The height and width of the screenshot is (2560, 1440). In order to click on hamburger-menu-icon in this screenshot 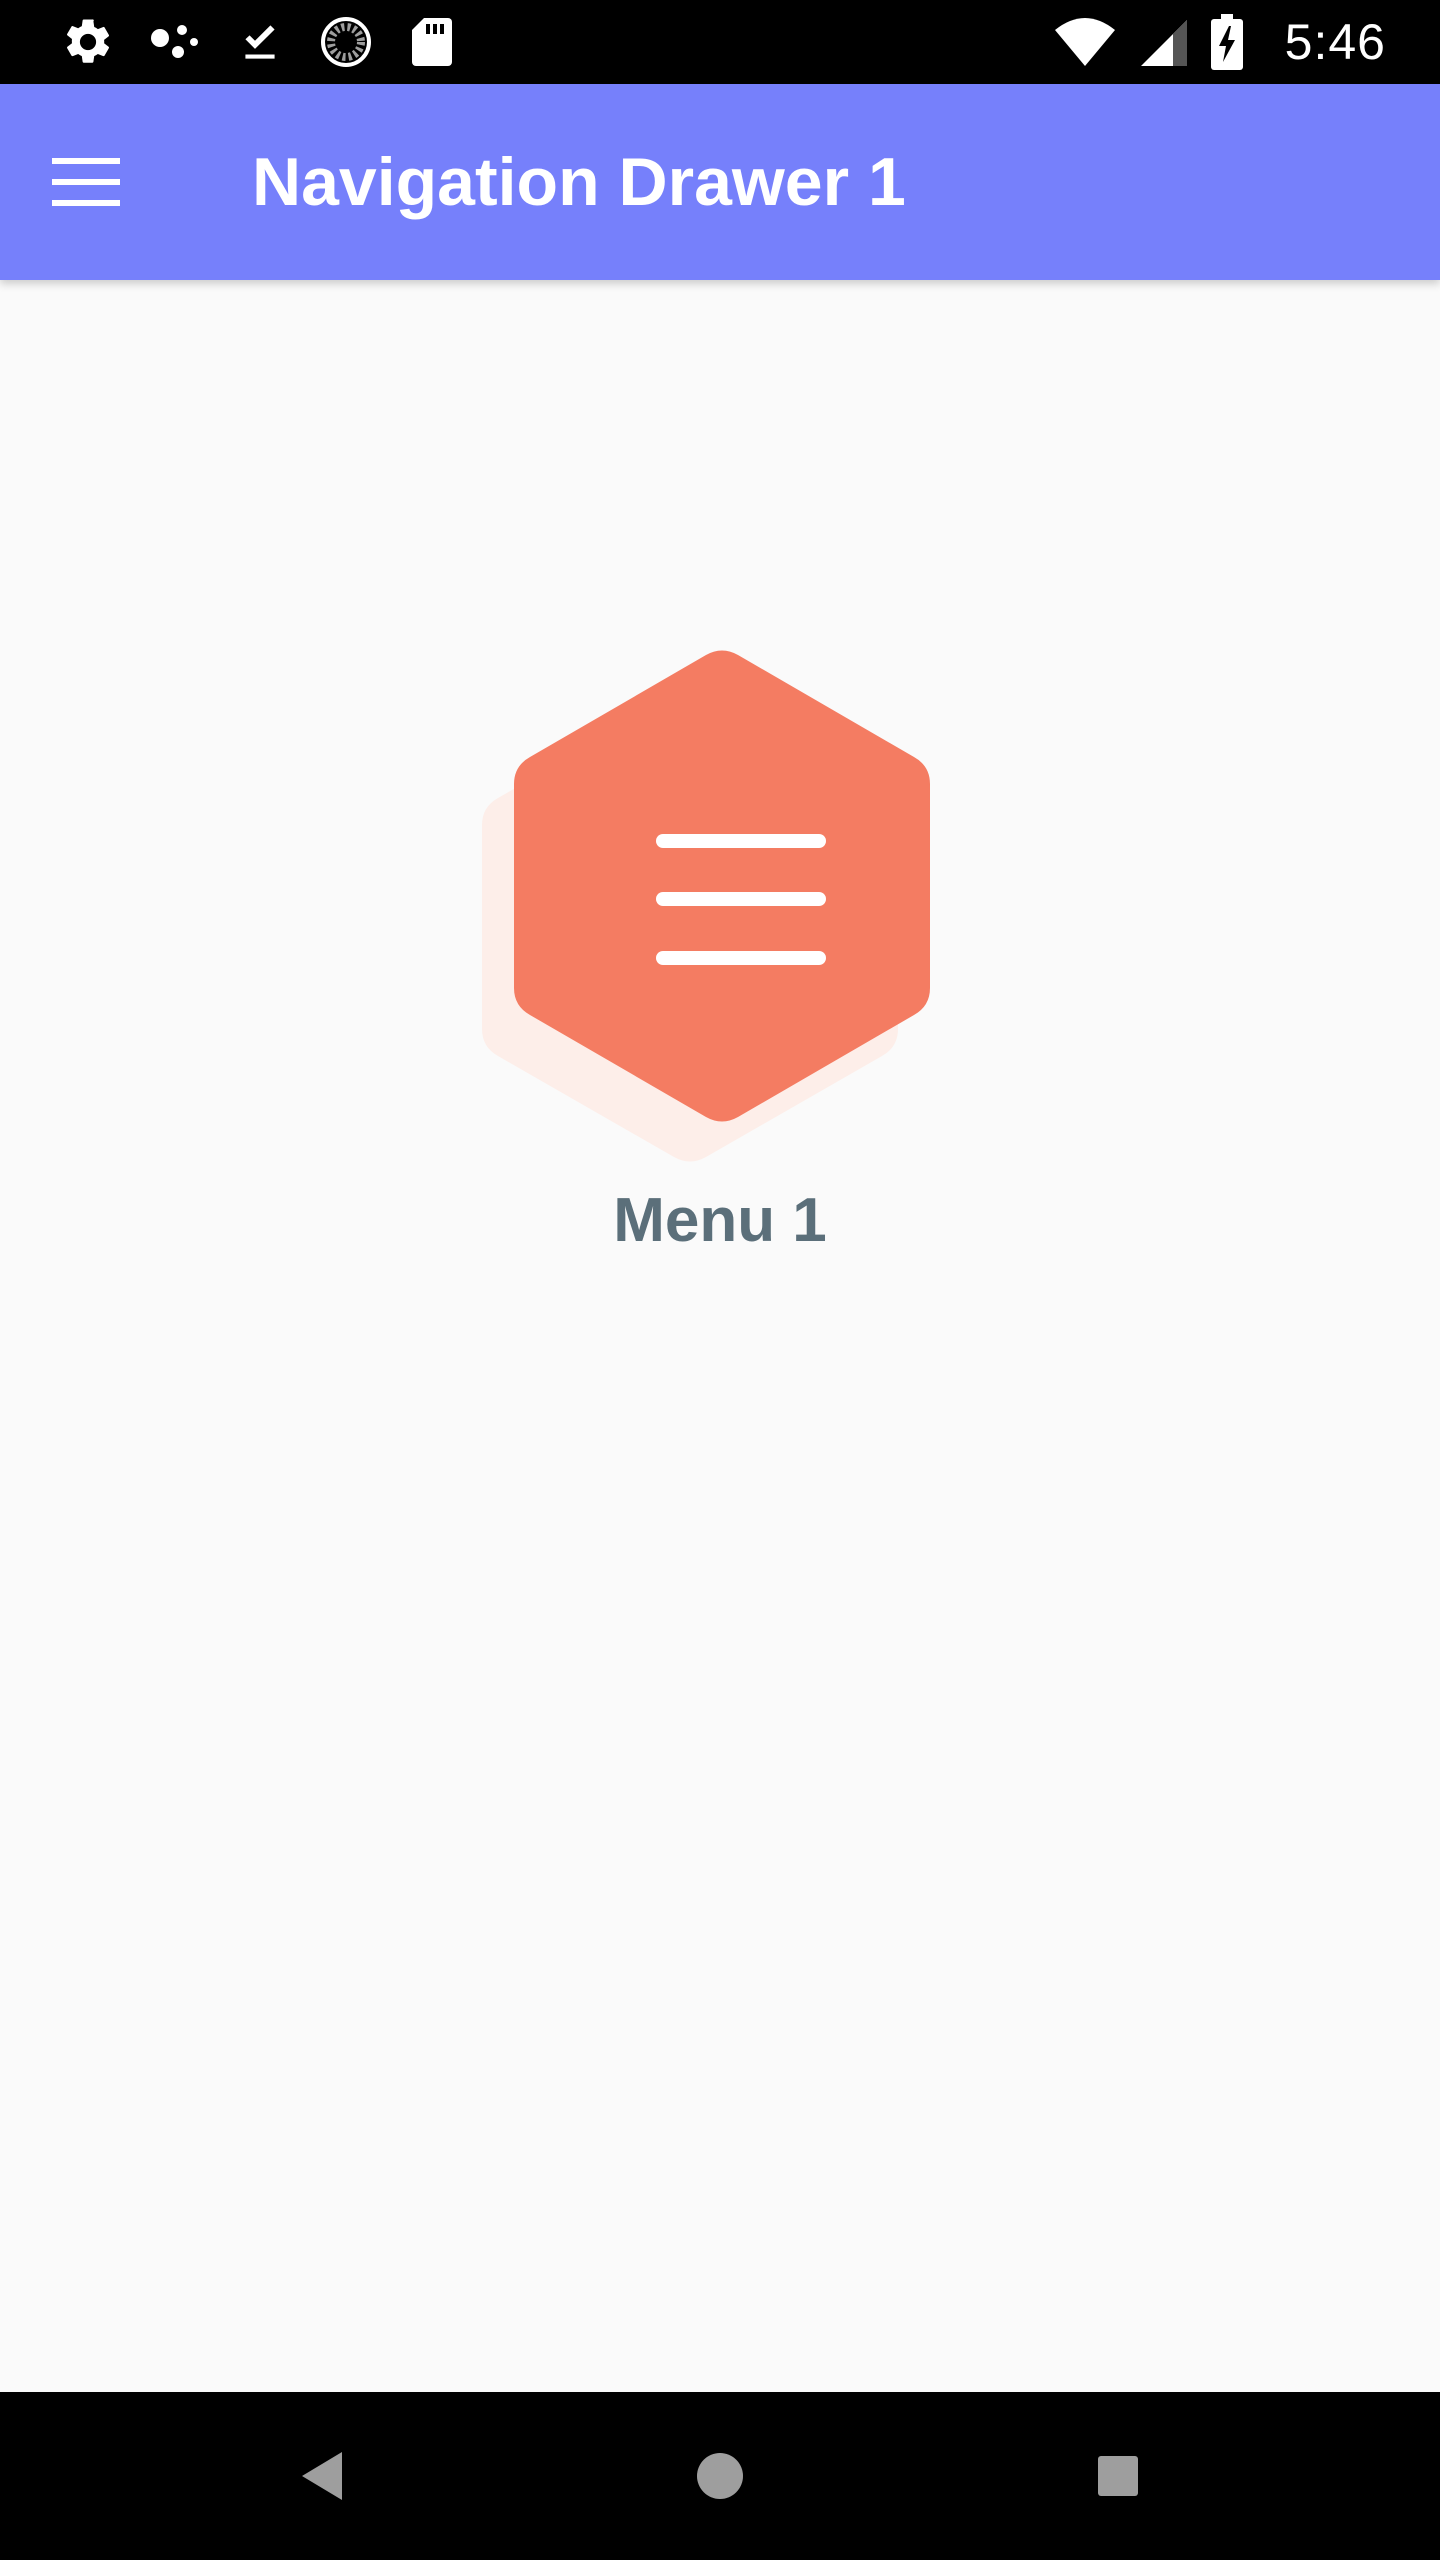, I will do `click(86, 182)`.